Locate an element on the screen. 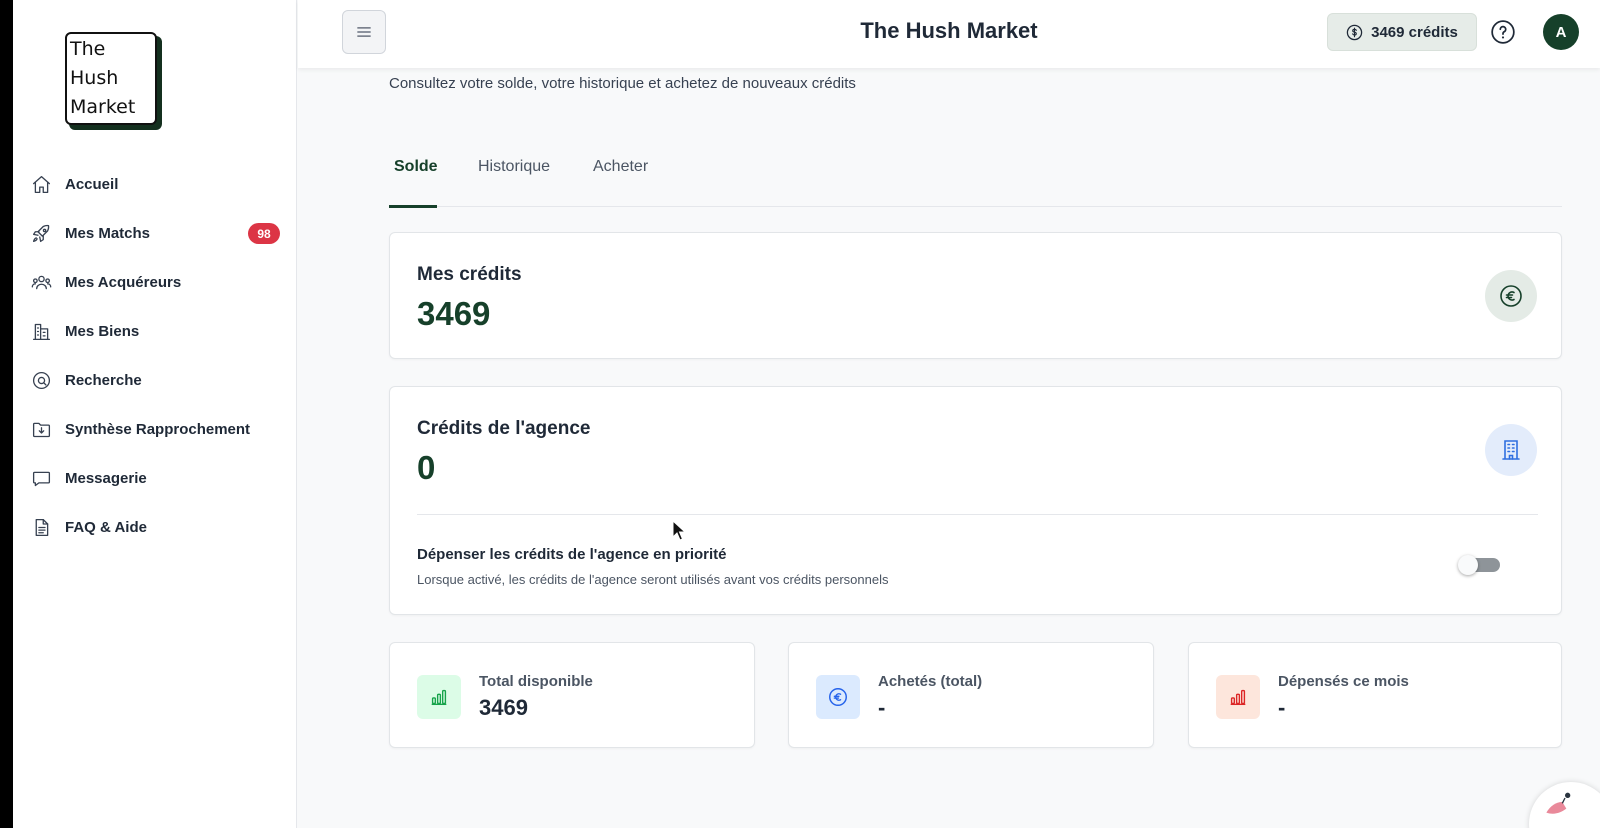 This screenshot has height=828, width=1600. credits-pill-label: 3469 crédits is located at coordinates (1414, 32).